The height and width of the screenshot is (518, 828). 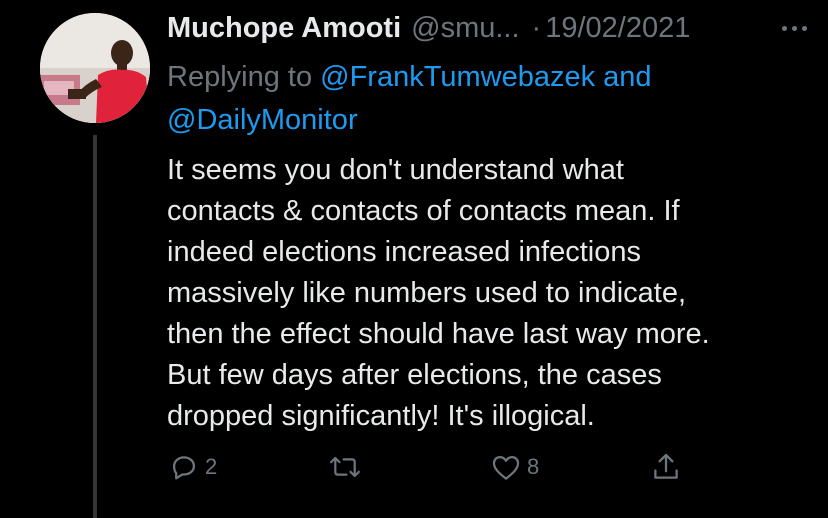 I want to click on share-icon, so click(x=666, y=466).